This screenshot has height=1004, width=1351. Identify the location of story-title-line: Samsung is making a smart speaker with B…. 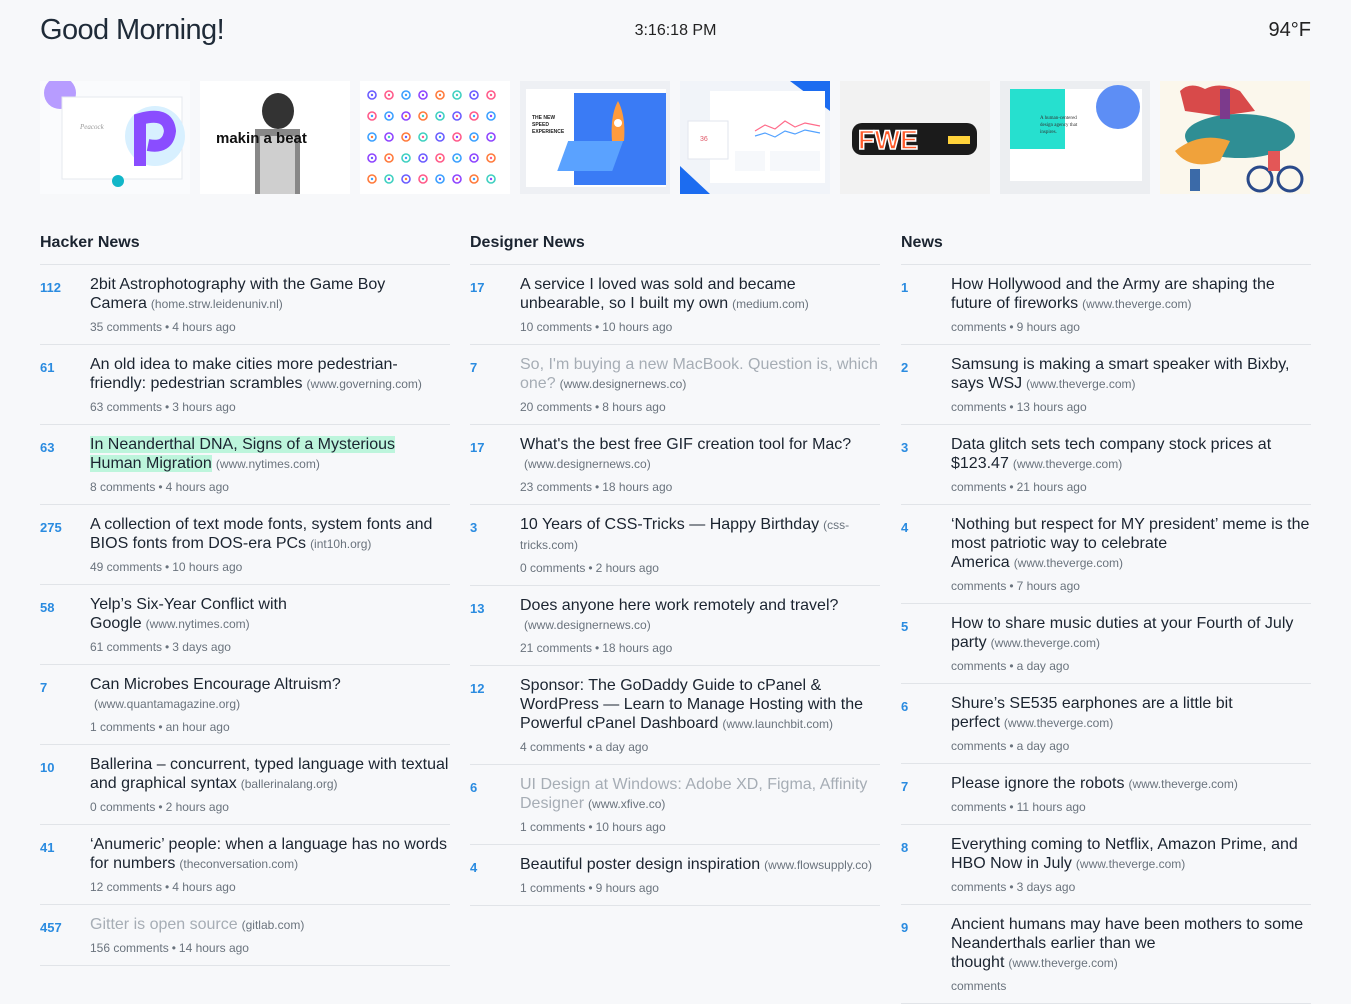
(1131, 374).